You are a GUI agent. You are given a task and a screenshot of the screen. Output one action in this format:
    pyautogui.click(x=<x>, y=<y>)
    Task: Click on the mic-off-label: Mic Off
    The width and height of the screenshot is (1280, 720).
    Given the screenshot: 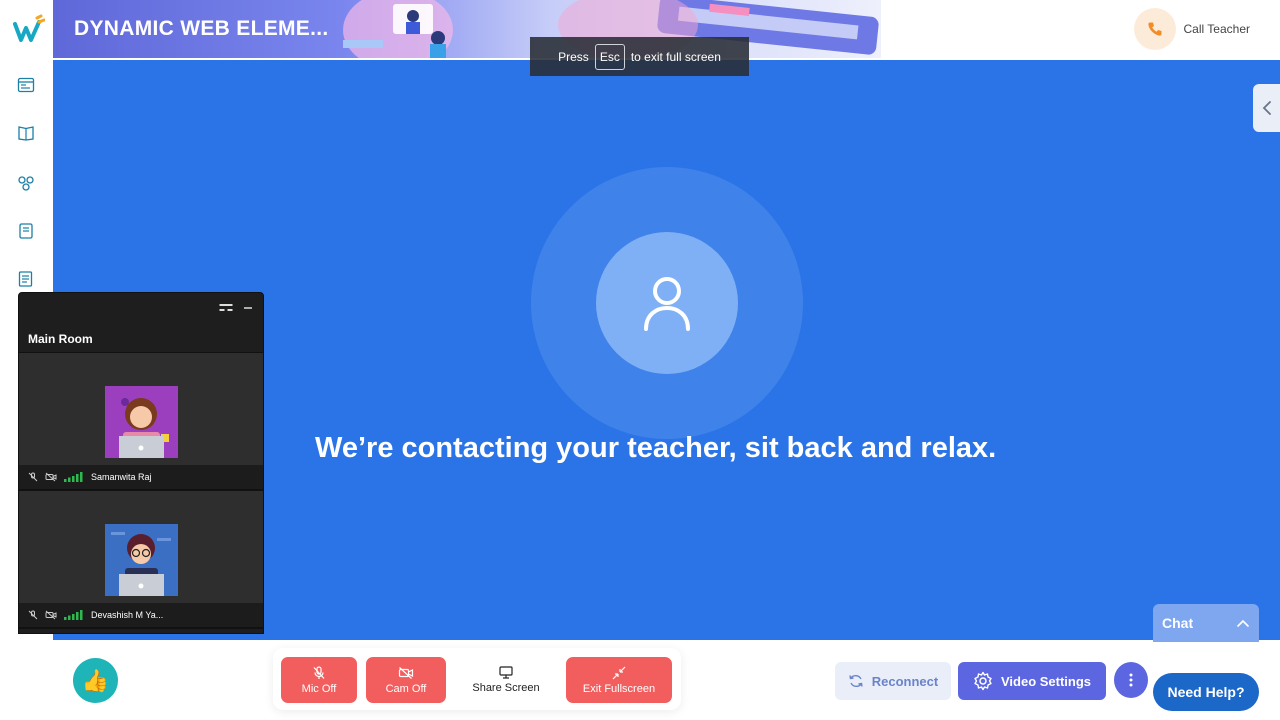 What is the action you would take?
    pyautogui.click(x=319, y=688)
    